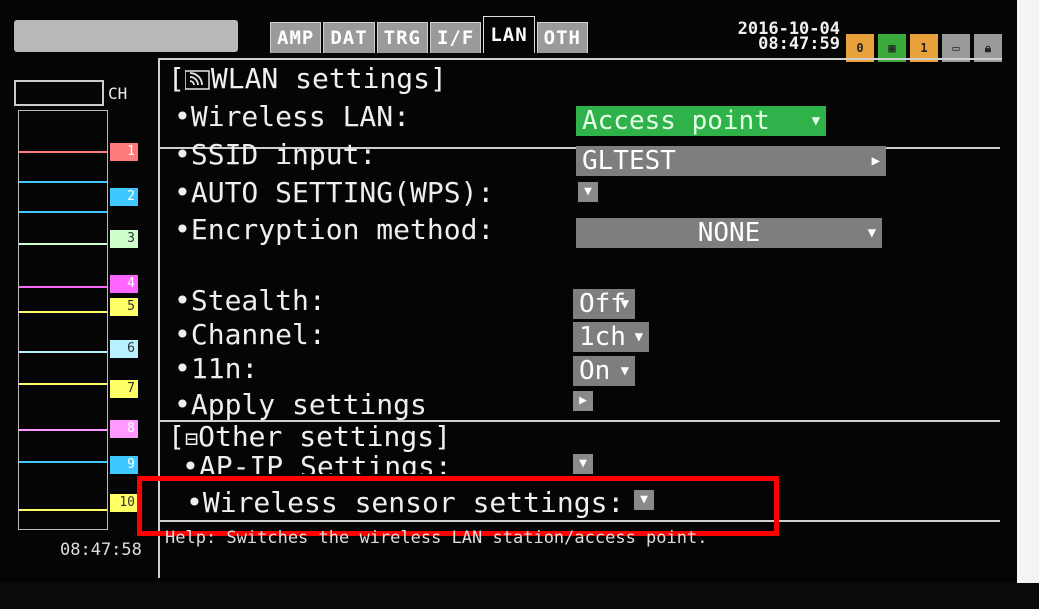 This screenshot has width=1039, height=609. What do you see at coordinates (275, 154) in the screenshot?
I see `ssid-label: •SSID input:` at bounding box center [275, 154].